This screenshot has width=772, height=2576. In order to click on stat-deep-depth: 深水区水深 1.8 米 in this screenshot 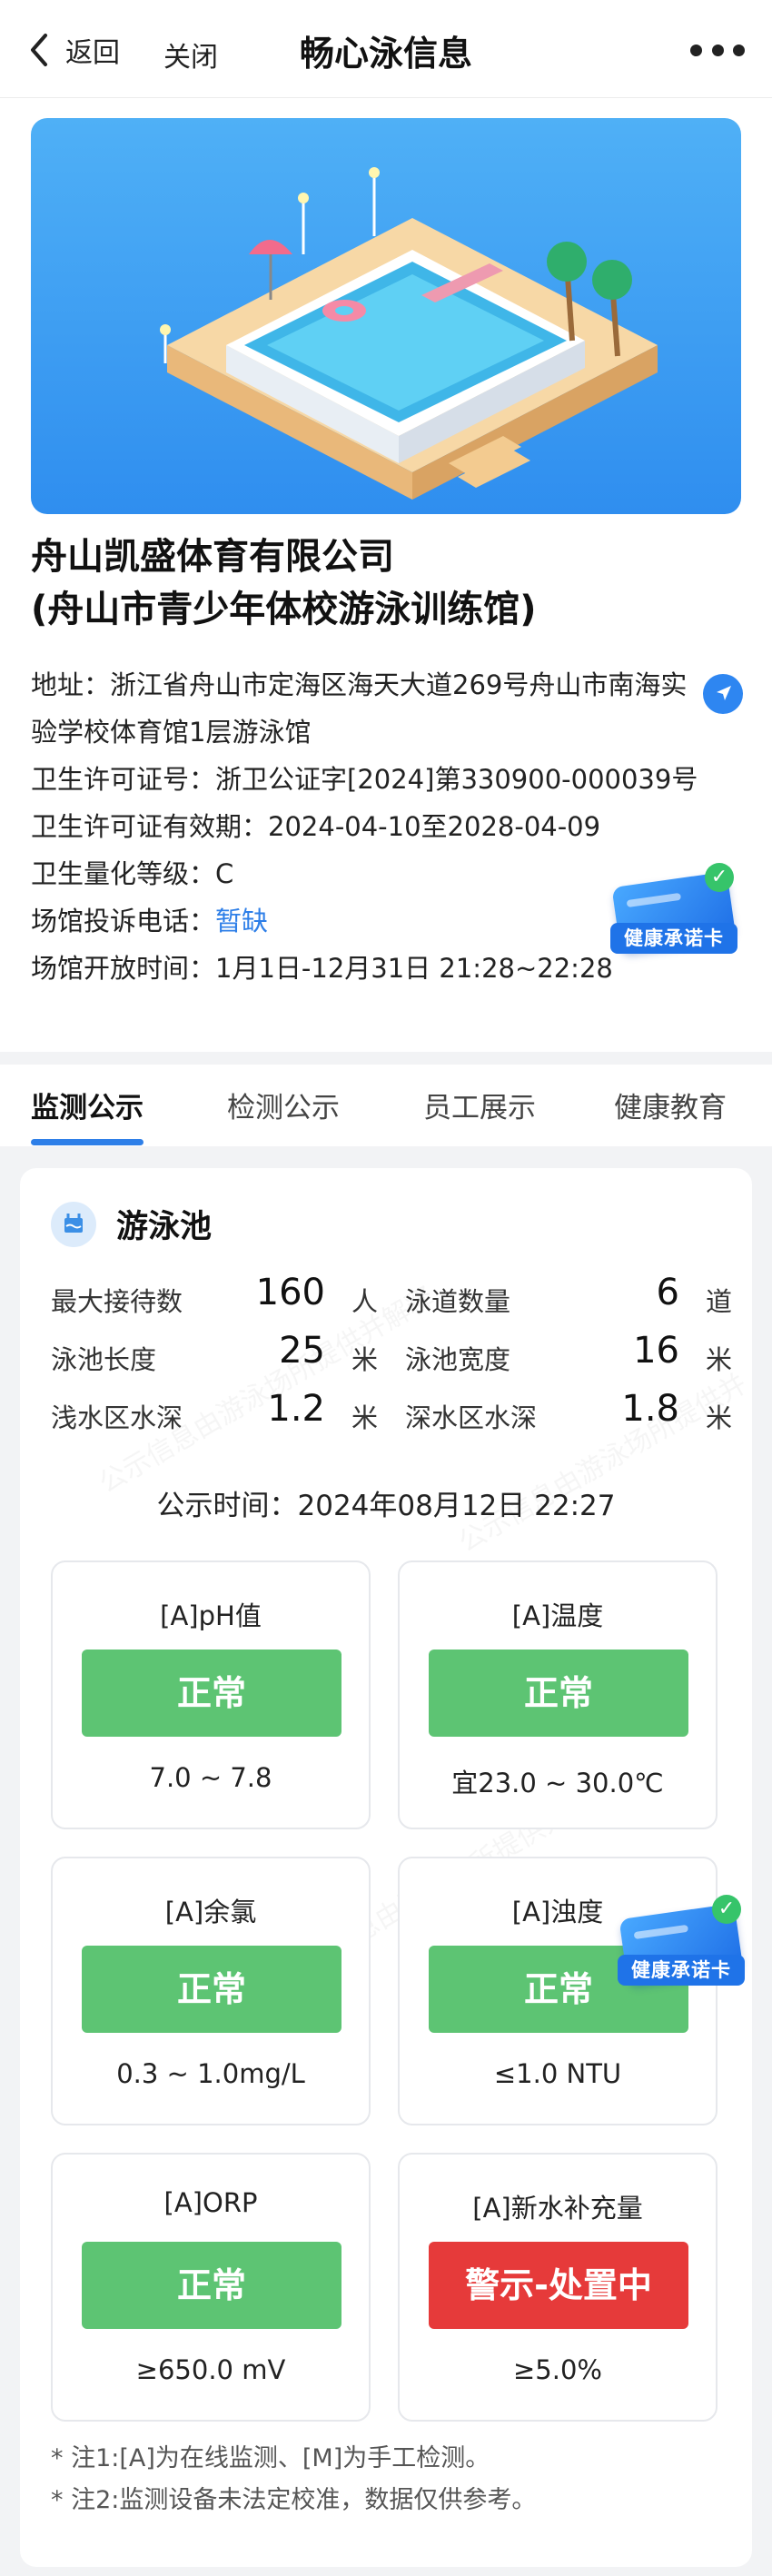, I will do `click(568, 1413)`.